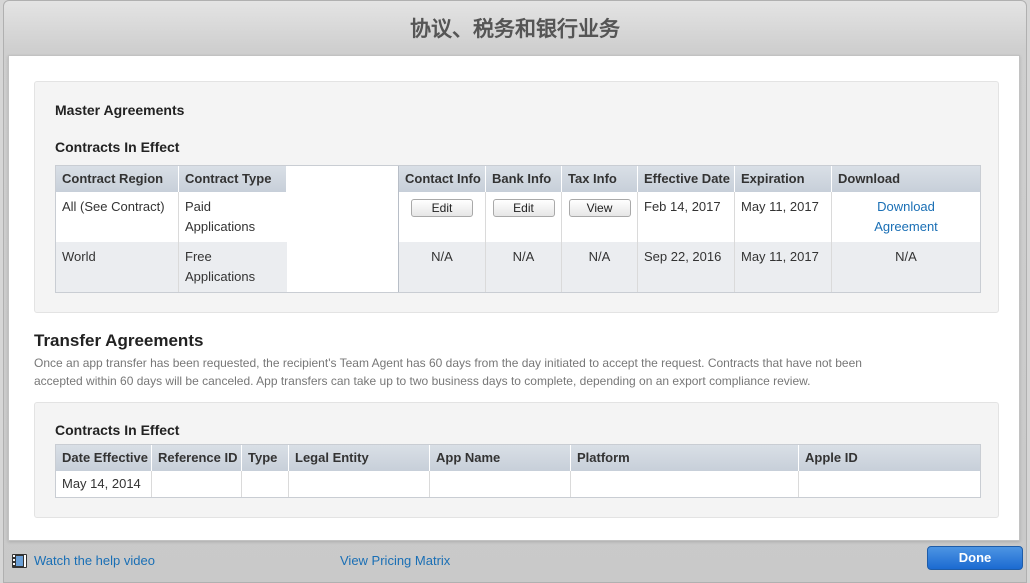 The width and height of the screenshot is (1030, 583). I want to click on cell-tax-info: View, so click(600, 217).